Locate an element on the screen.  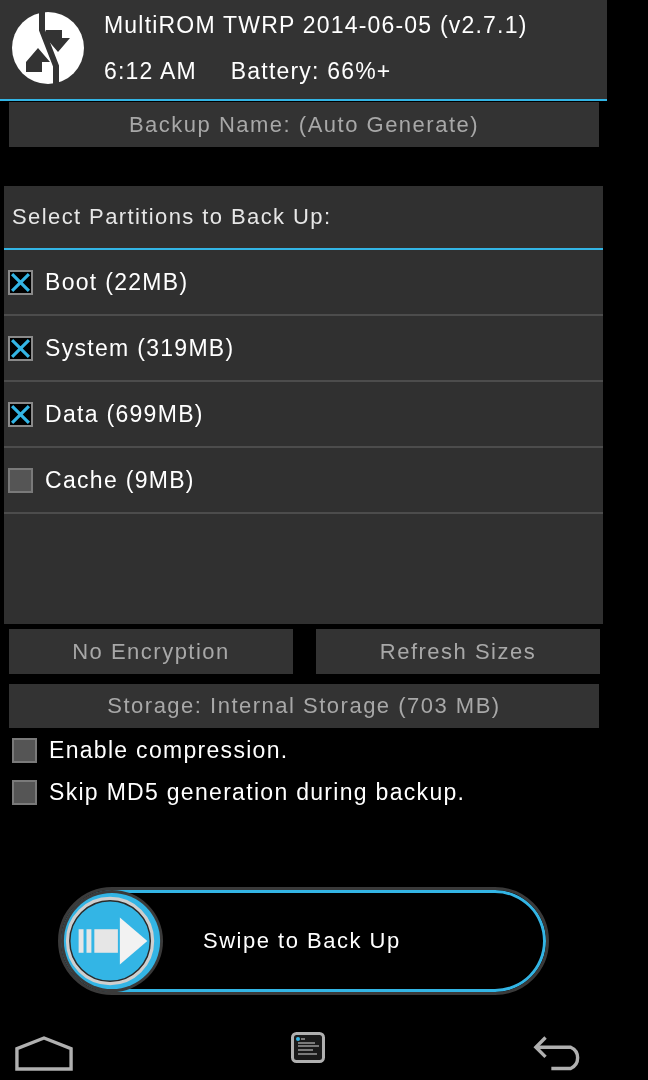
option-label: Enable compression. is located at coordinates (169, 750).